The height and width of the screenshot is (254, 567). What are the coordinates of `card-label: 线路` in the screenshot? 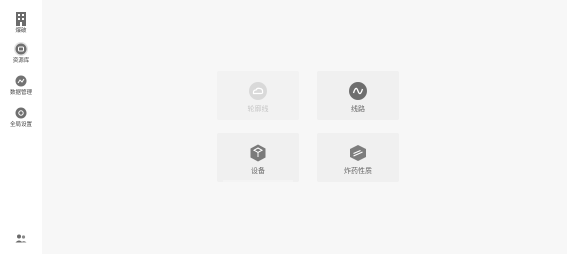 It's located at (358, 109).